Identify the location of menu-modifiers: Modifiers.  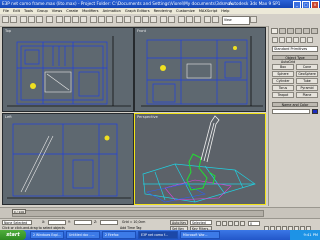
(90, 11).